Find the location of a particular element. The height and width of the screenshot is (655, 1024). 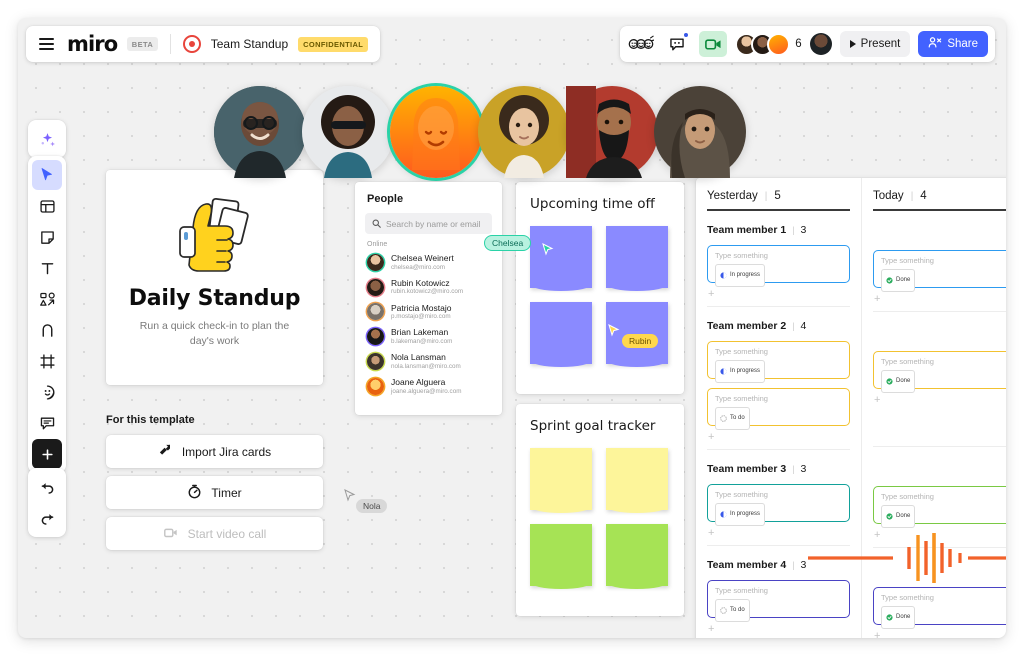

list-item: Chelsea Weinert chelsea@miro.com is located at coordinates (428, 262).